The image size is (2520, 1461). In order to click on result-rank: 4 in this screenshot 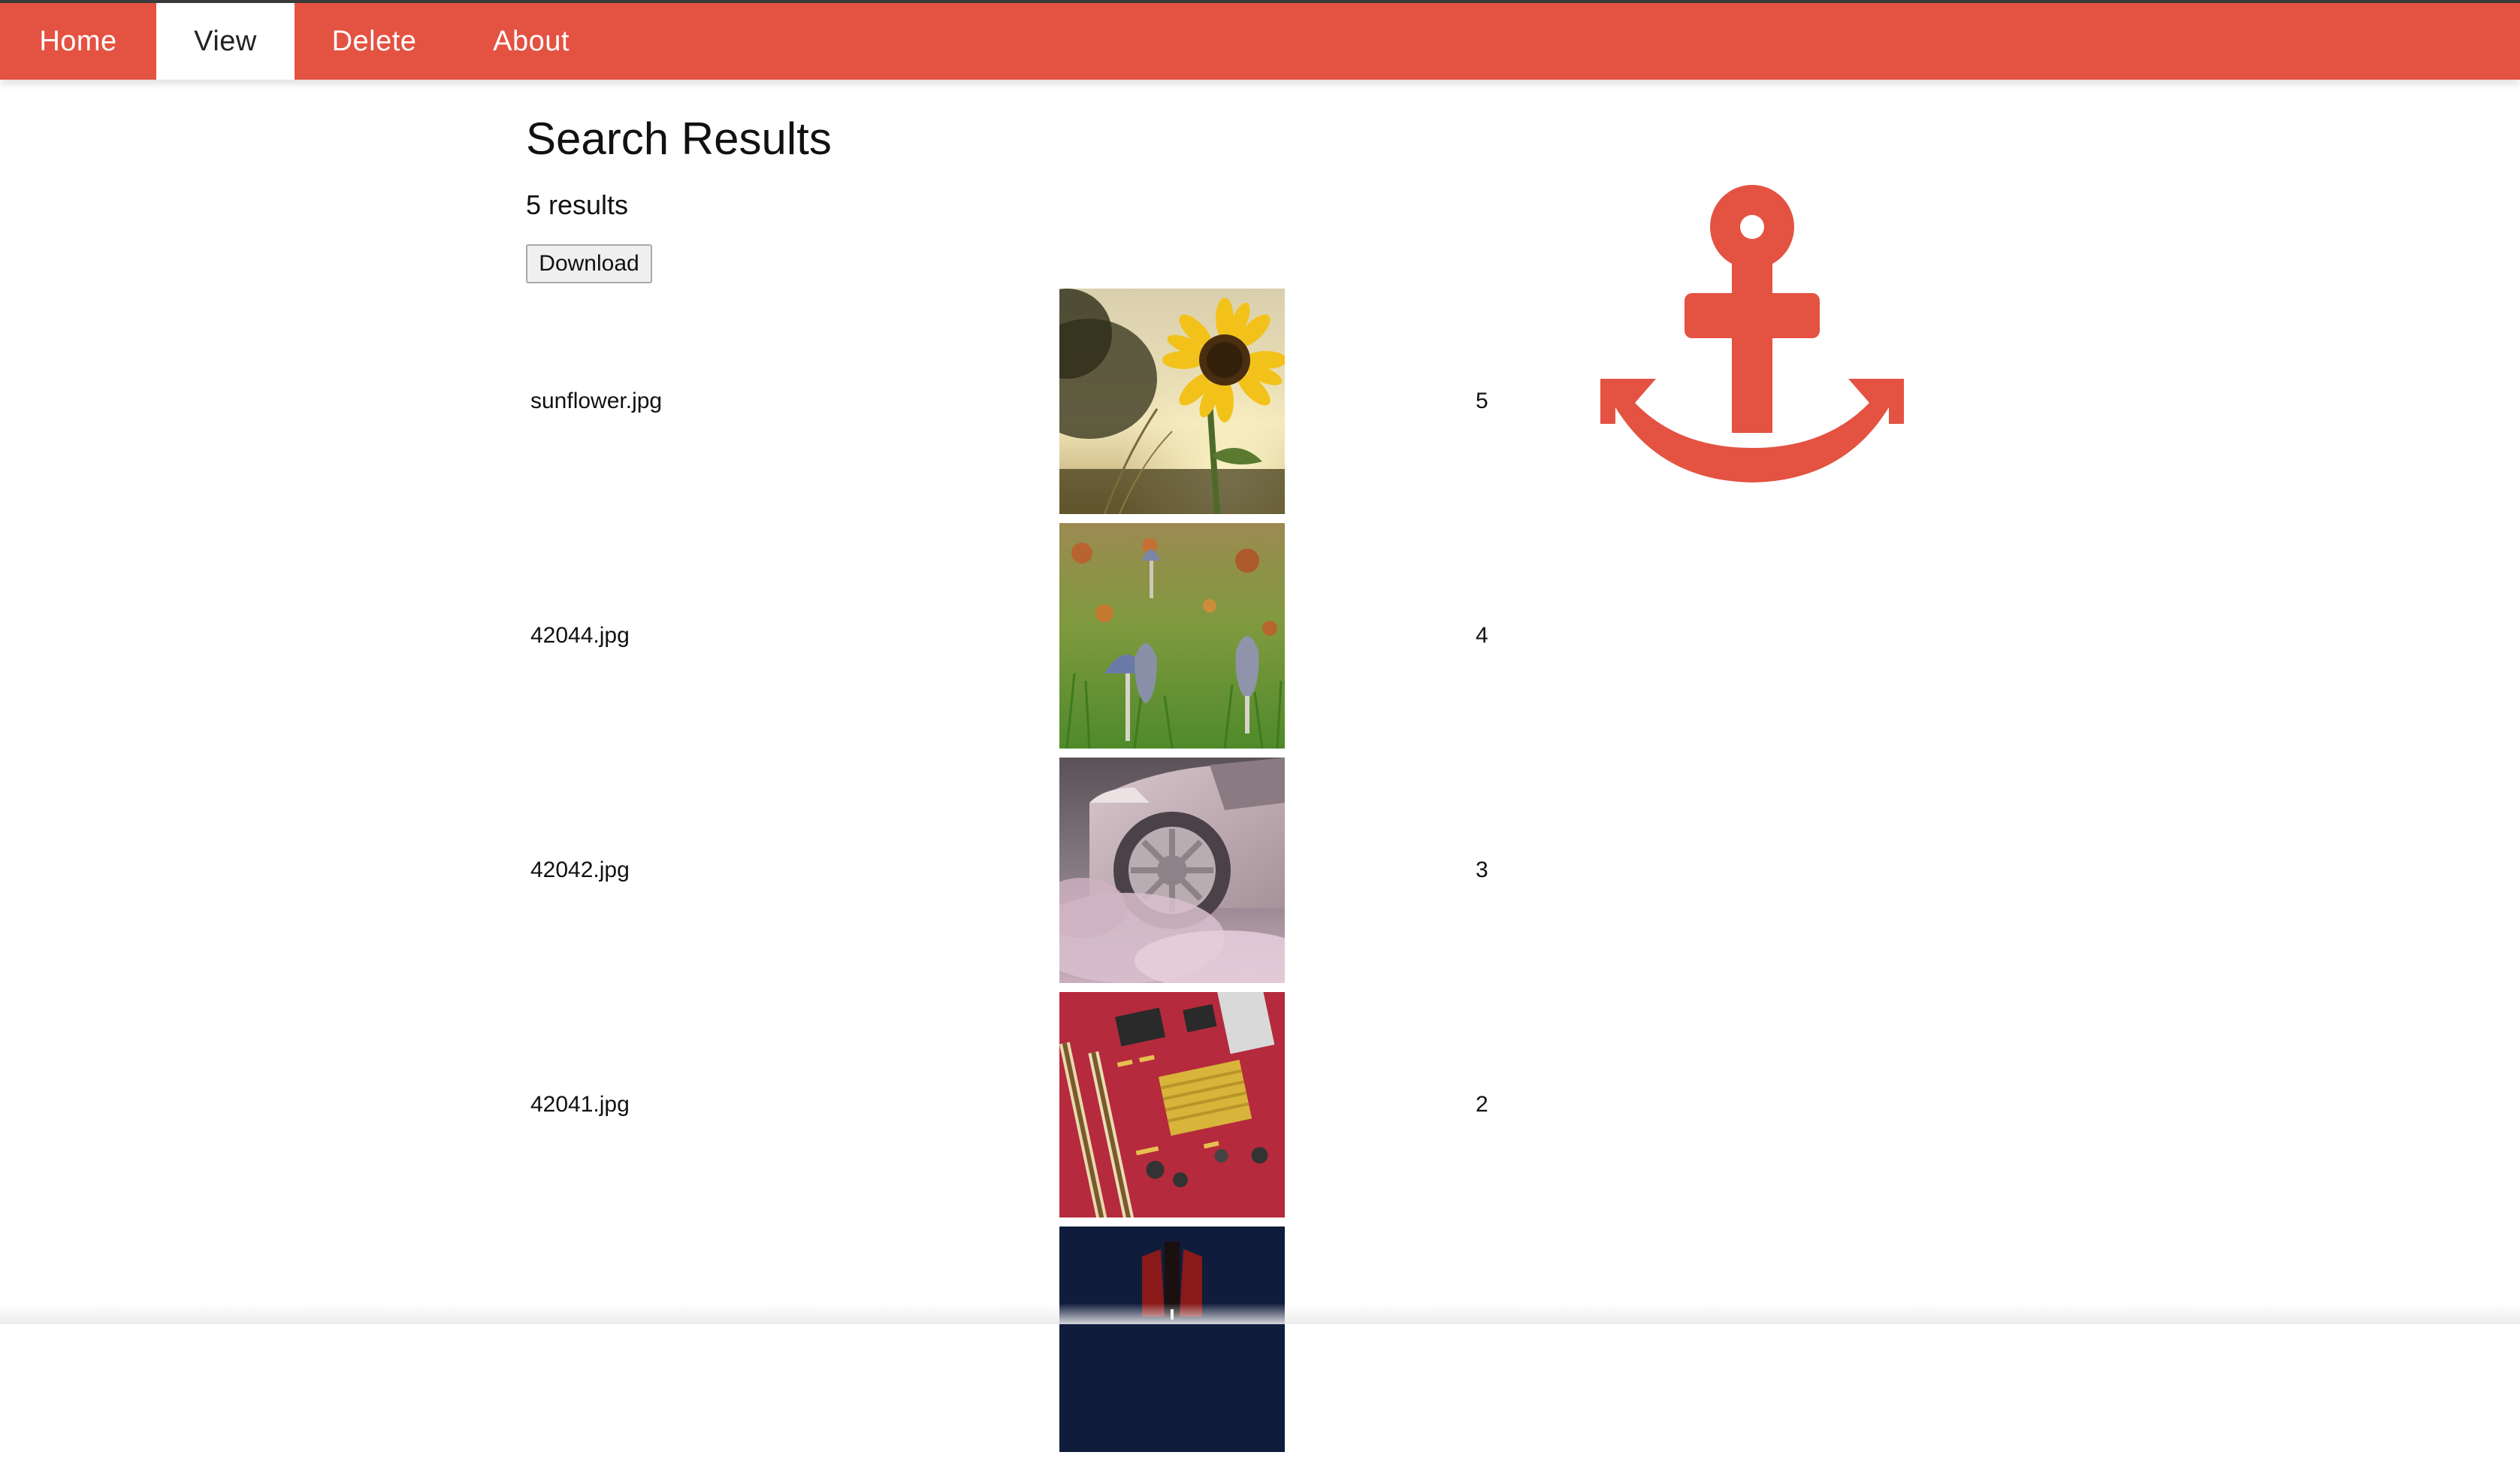, I will do `click(1482, 636)`.